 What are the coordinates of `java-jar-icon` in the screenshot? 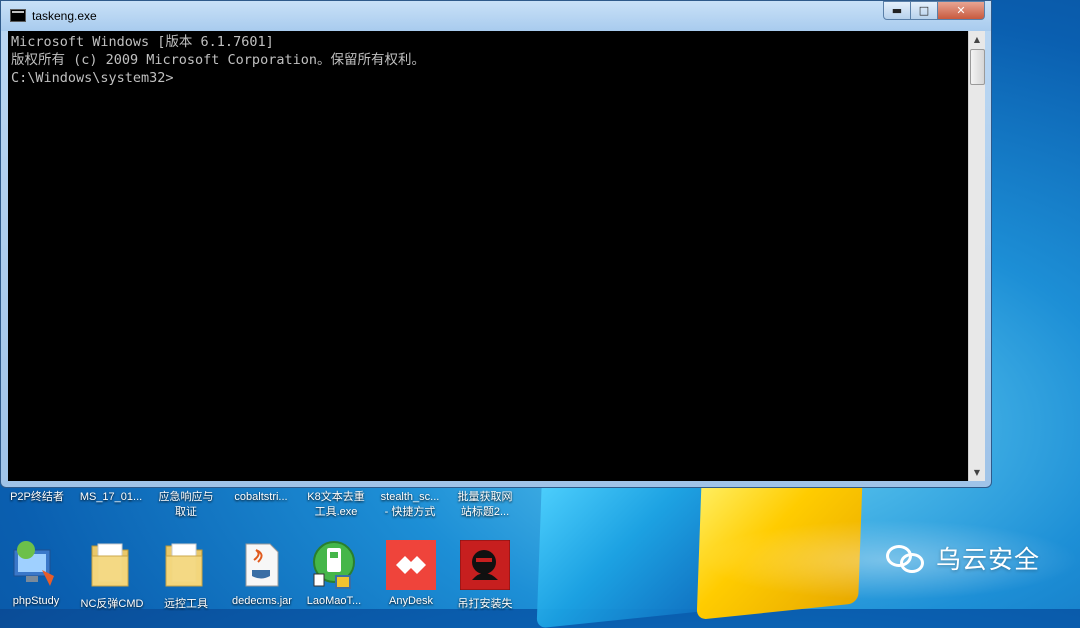 It's located at (262, 565).